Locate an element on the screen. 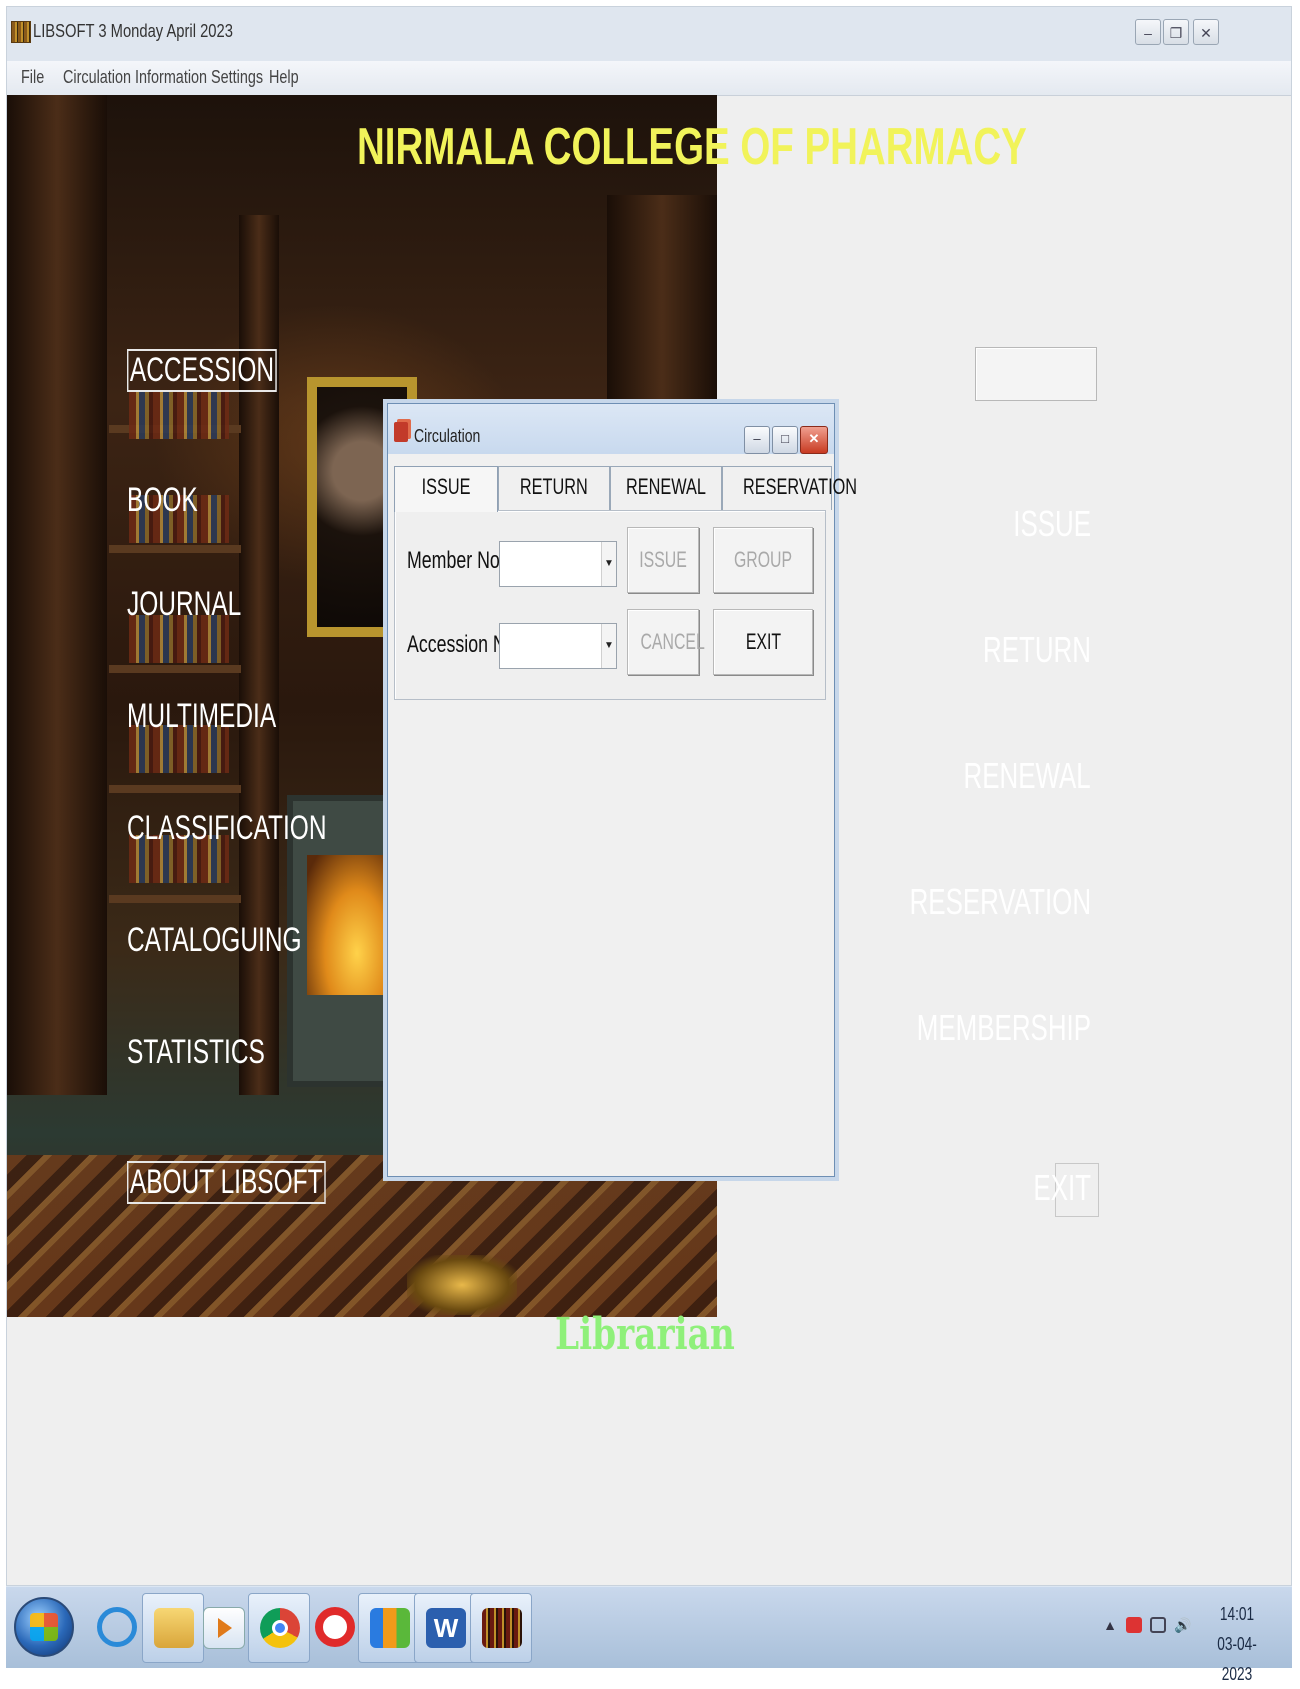  word-taskbar-button: W is located at coordinates (445, 1628).